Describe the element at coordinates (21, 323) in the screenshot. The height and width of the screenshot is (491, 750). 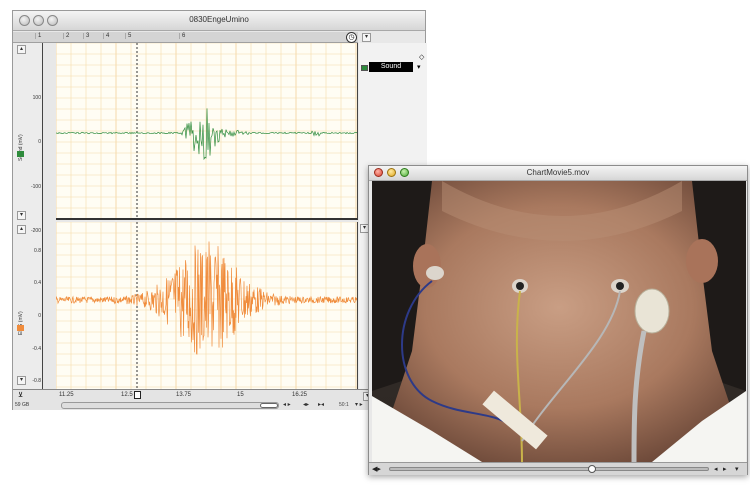
I see `emg-axis-label: EMG (mV)` at that location.